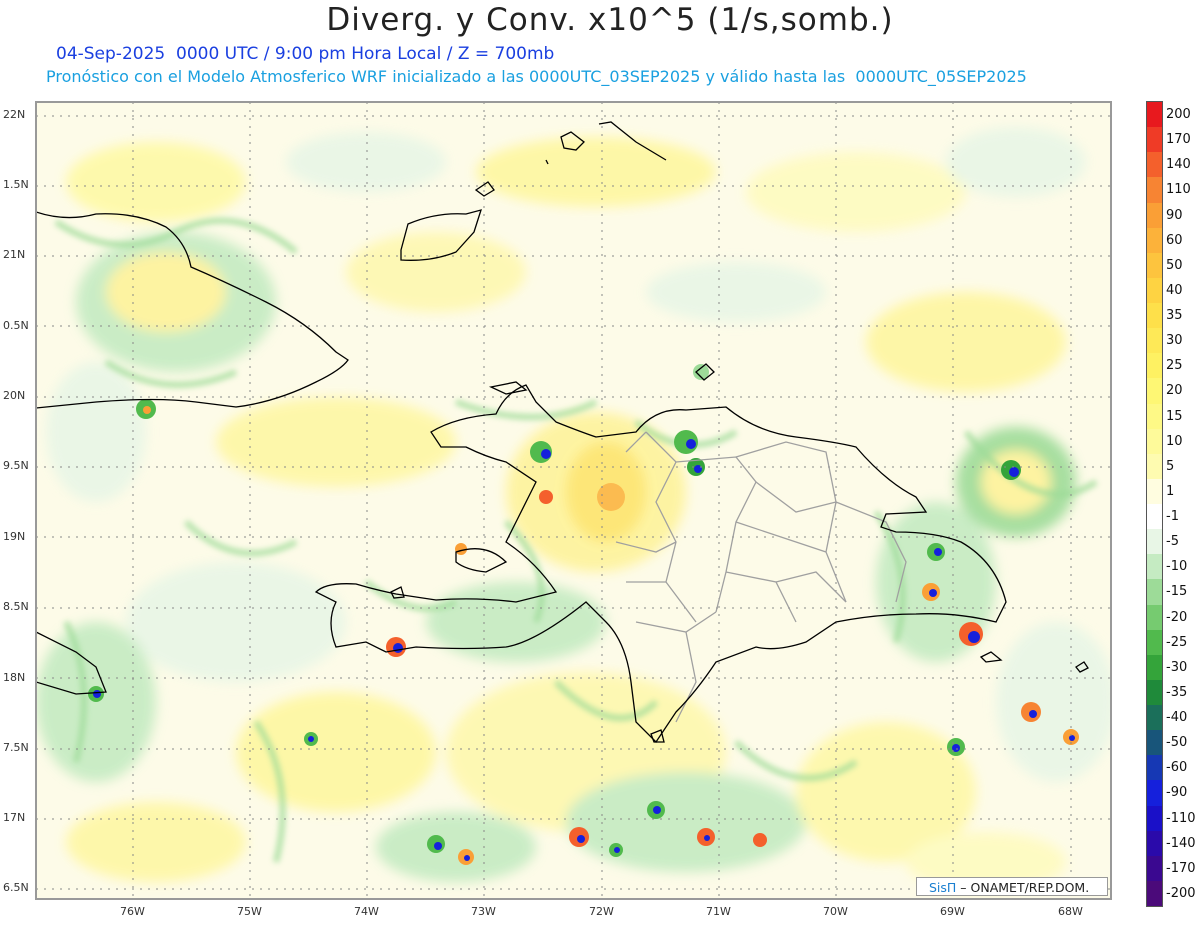 The width and height of the screenshot is (1200, 927). I want to click on lon-label-69w: 69W, so click(952, 911).